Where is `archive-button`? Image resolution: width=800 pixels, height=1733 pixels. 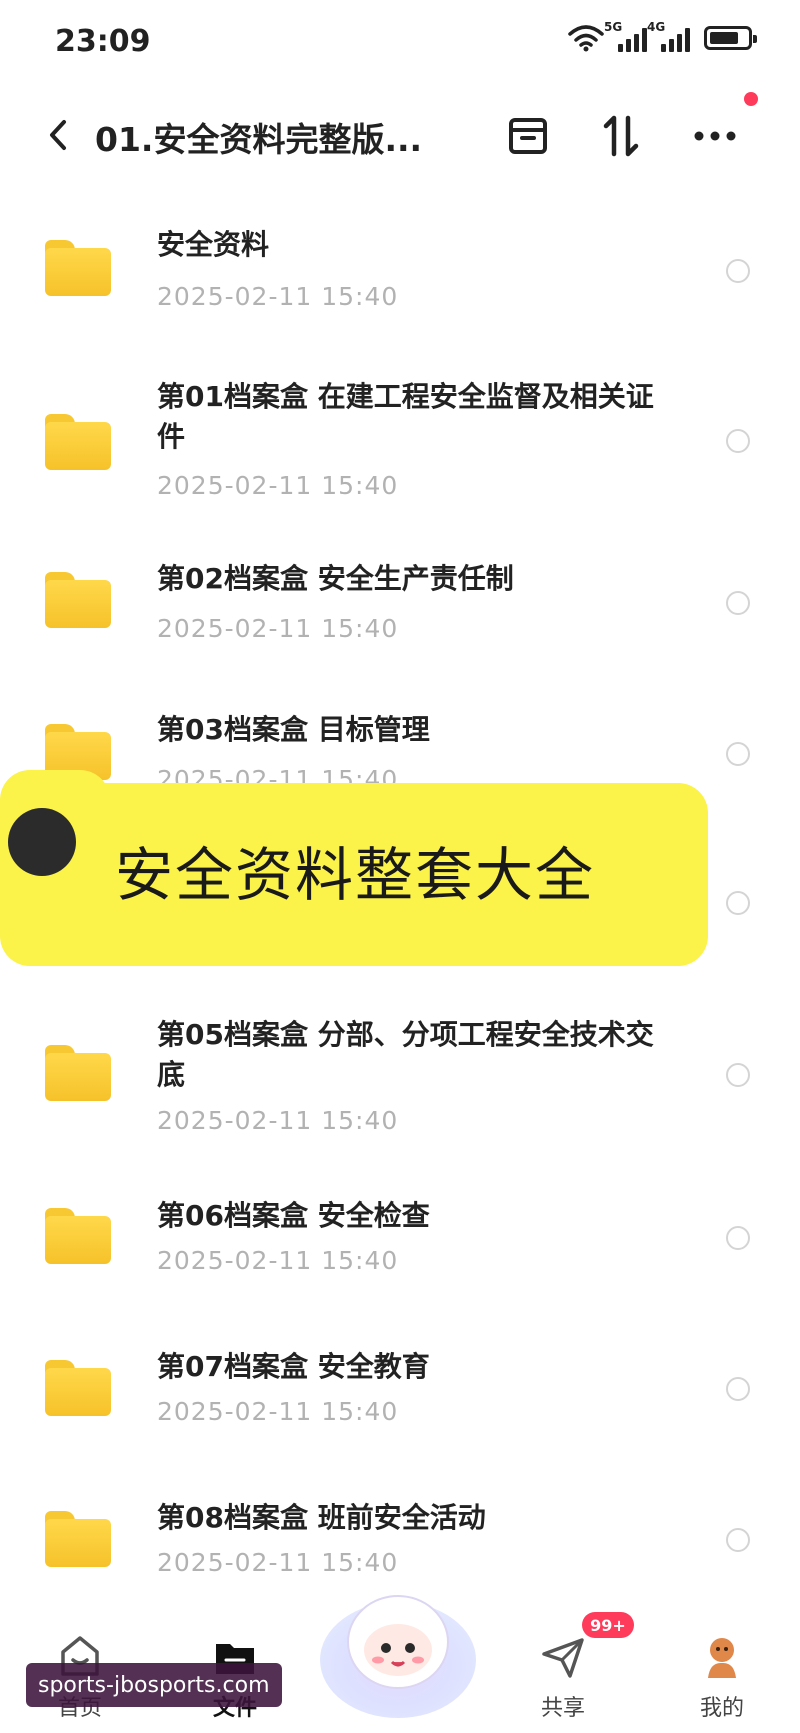 archive-button is located at coordinates (528, 136).